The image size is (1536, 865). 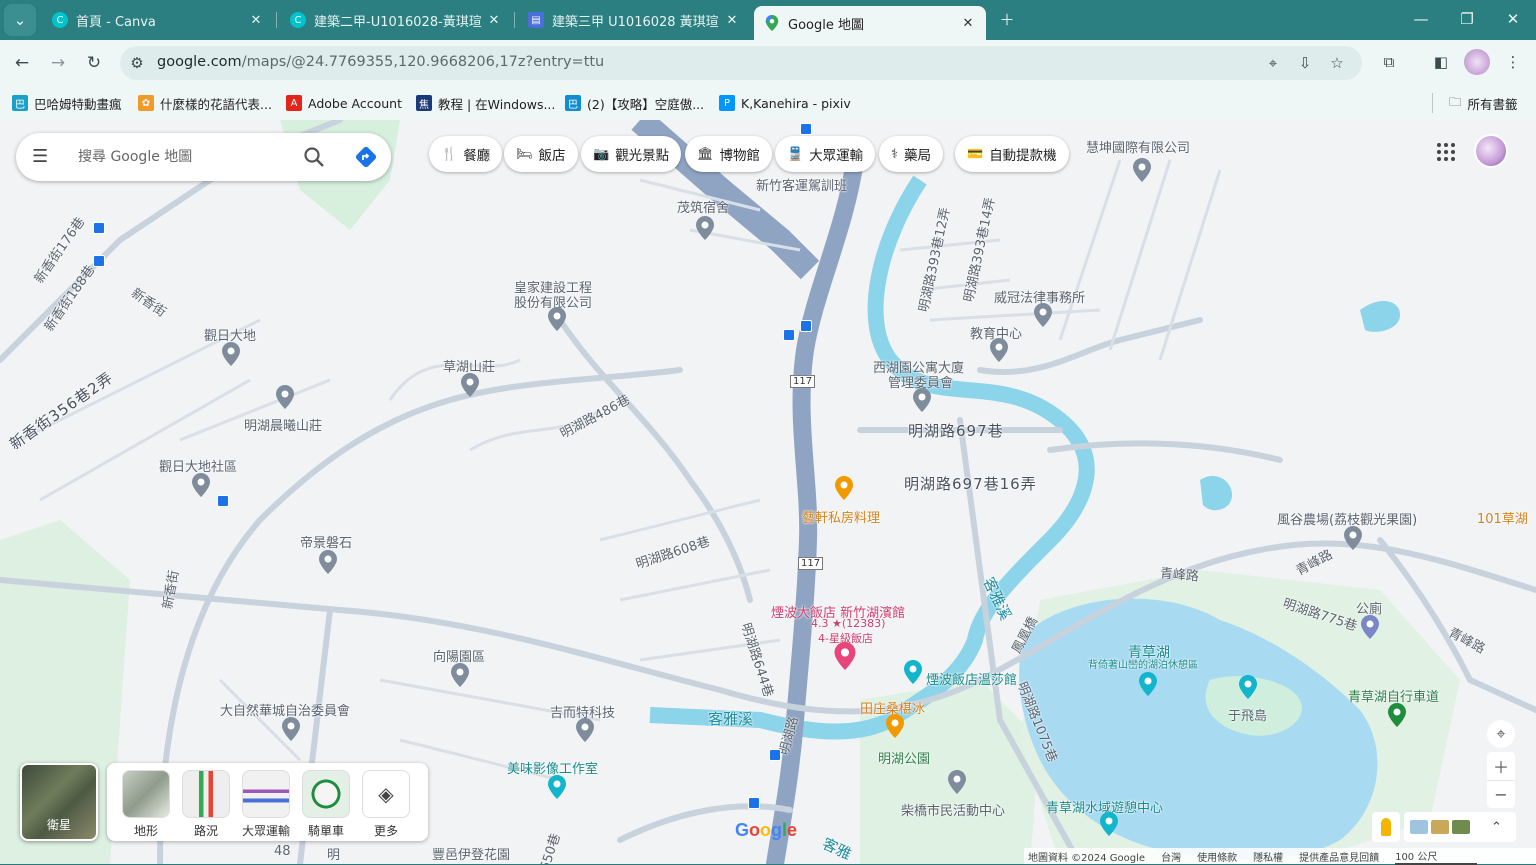 I want to click on education-pin-icon, so click(x=999, y=350).